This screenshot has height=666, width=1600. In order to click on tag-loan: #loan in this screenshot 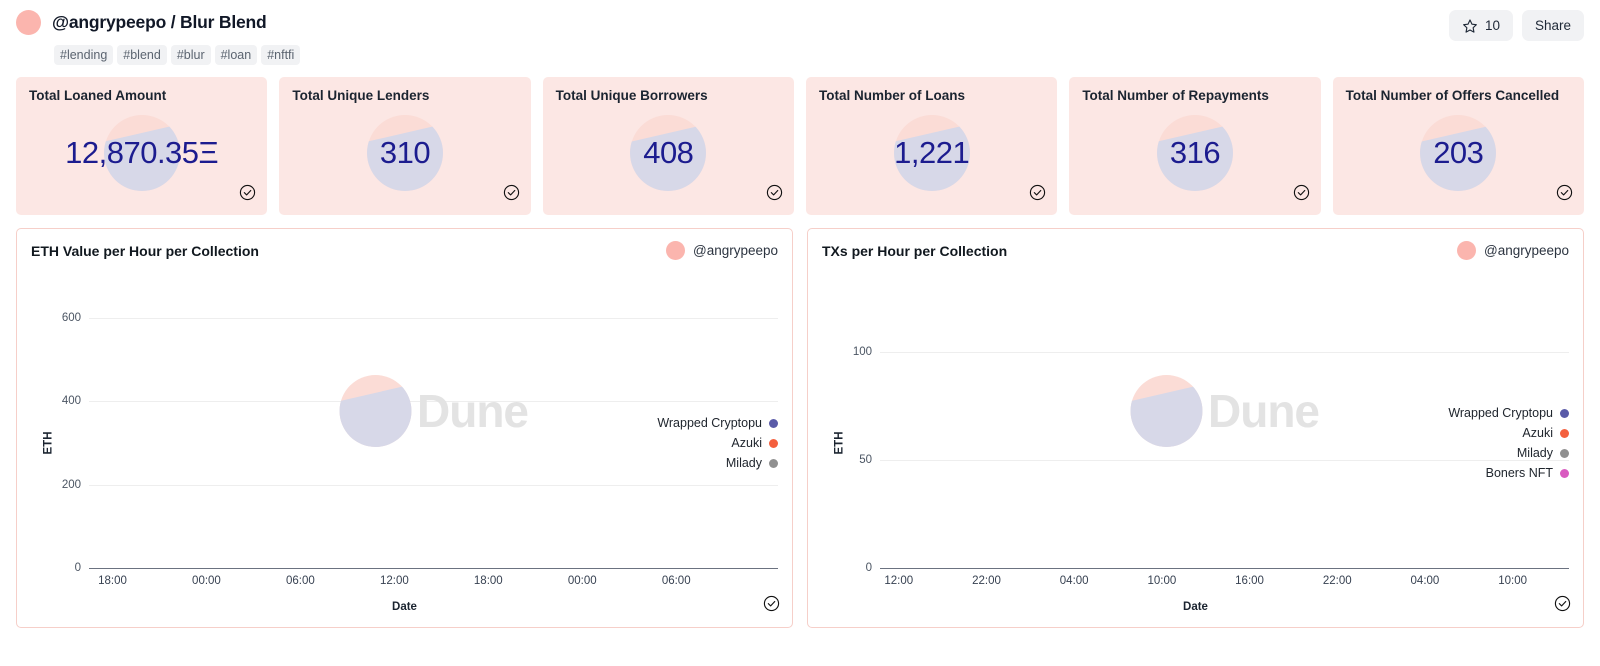, I will do `click(236, 55)`.